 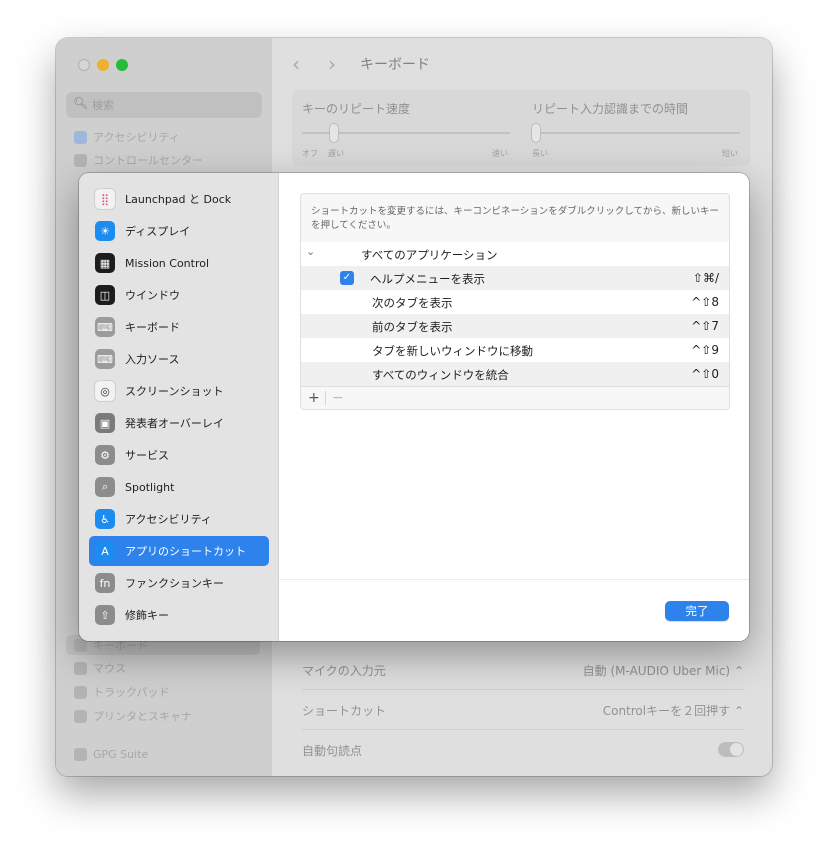 I want to click on arrow-up-icon: ⇧, so click(x=105, y=615).